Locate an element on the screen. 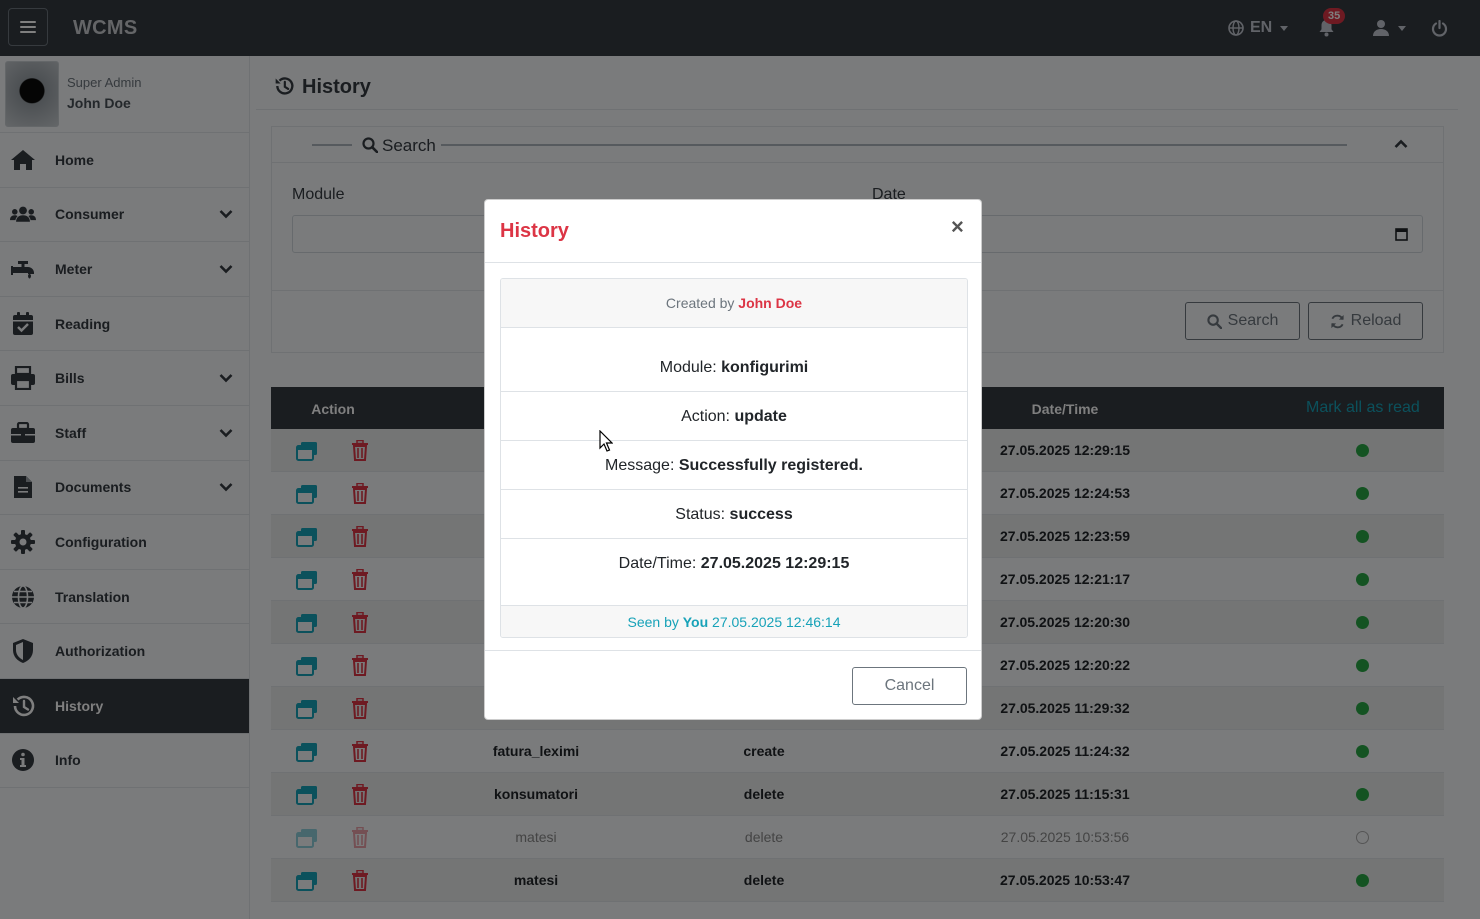 Image resolution: width=1480 pixels, height=919 pixels. detail-module: Module: konfigurimi is located at coordinates (734, 367).